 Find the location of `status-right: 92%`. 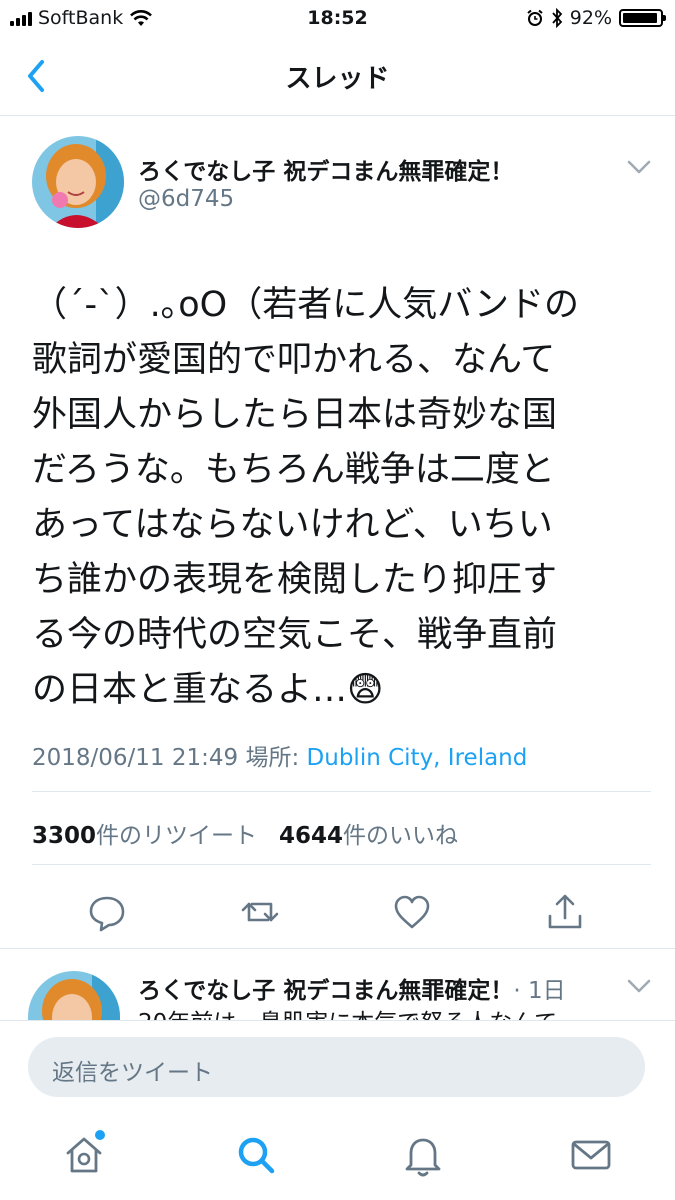

status-right: 92% is located at coordinates (596, 18).